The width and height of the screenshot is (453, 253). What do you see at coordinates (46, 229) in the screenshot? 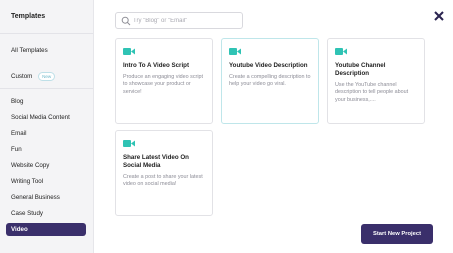
I see `sidebar-item-video: Video` at bounding box center [46, 229].